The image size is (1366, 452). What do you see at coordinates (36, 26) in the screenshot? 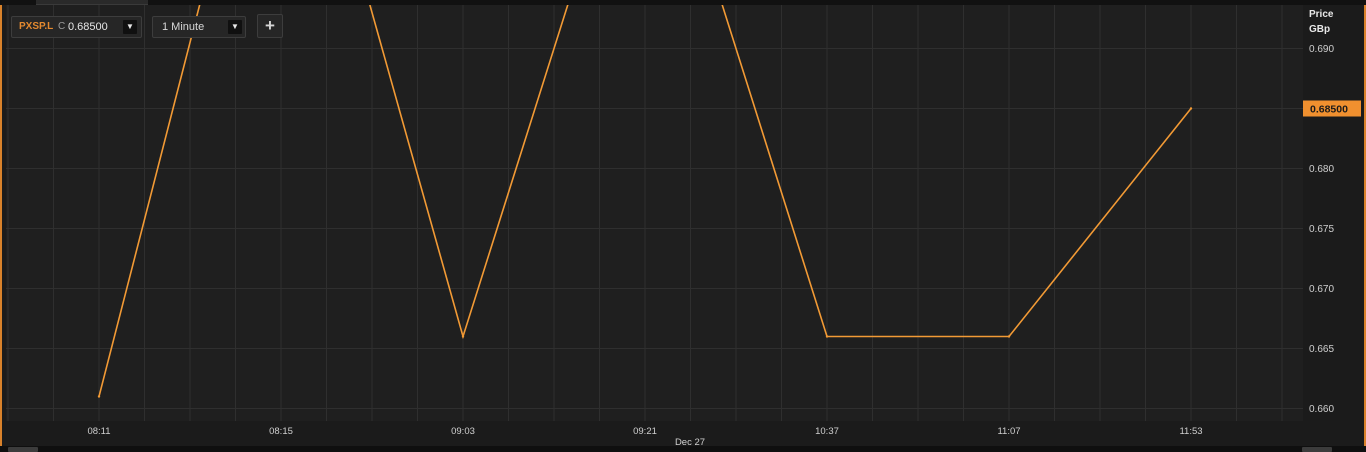
I see `symbol-name: PXSP.L` at bounding box center [36, 26].